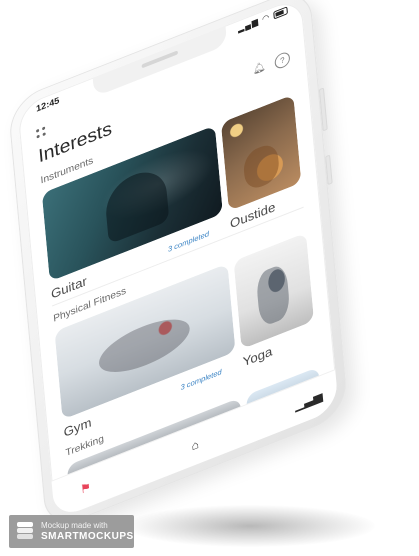 This screenshot has height=556, width=419. What do you see at coordinates (75, 143) in the screenshot?
I see `page-title: Interests` at bounding box center [75, 143].